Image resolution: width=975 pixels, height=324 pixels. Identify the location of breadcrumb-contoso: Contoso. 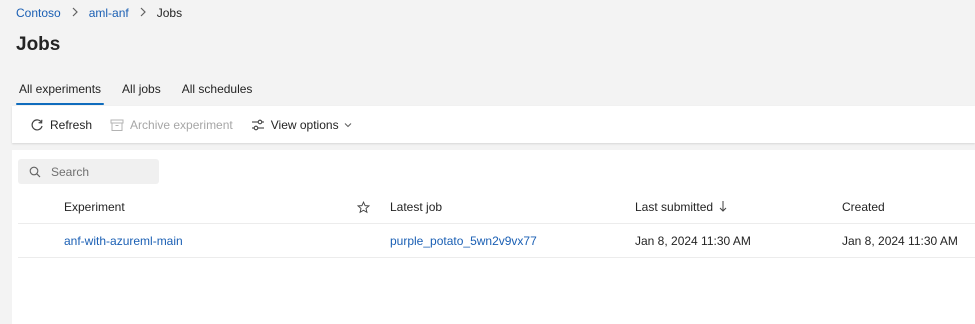
(38, 13).